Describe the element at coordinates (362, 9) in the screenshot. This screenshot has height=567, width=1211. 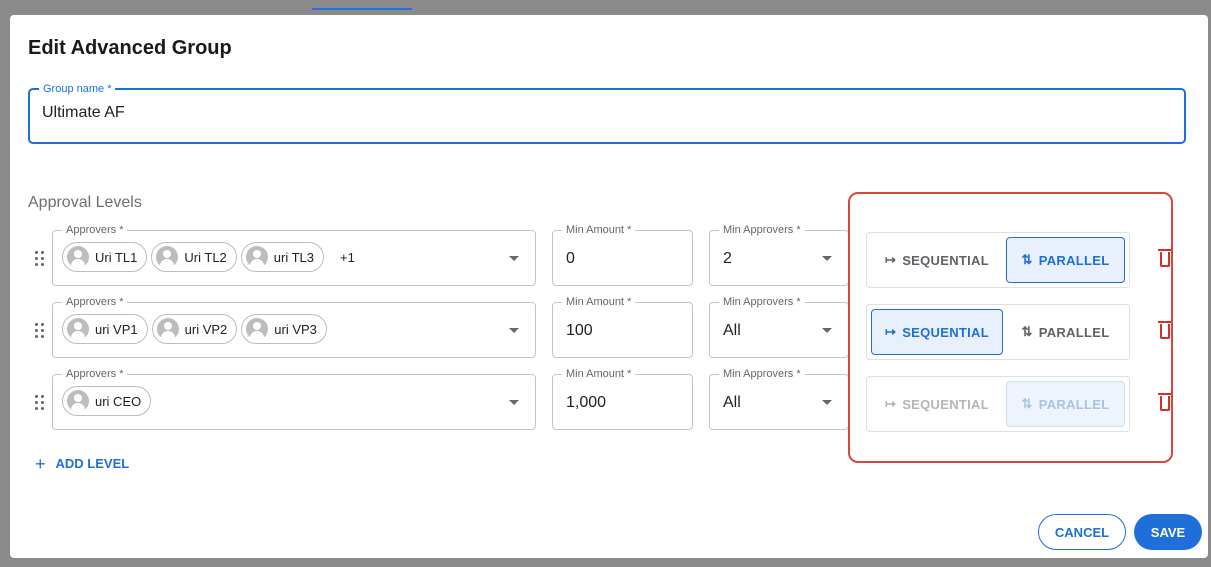
I see `background-tab-indicator` at that location.